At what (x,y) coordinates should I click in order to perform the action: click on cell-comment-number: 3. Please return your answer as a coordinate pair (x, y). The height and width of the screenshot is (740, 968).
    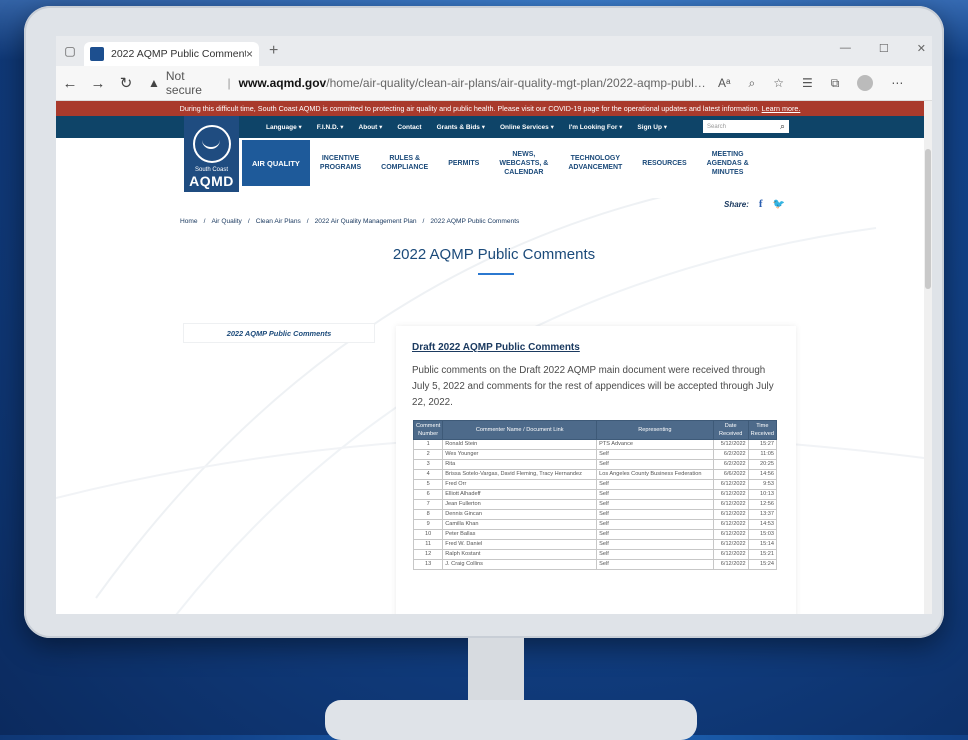
    Looking at the image, I should click on (428, 464).